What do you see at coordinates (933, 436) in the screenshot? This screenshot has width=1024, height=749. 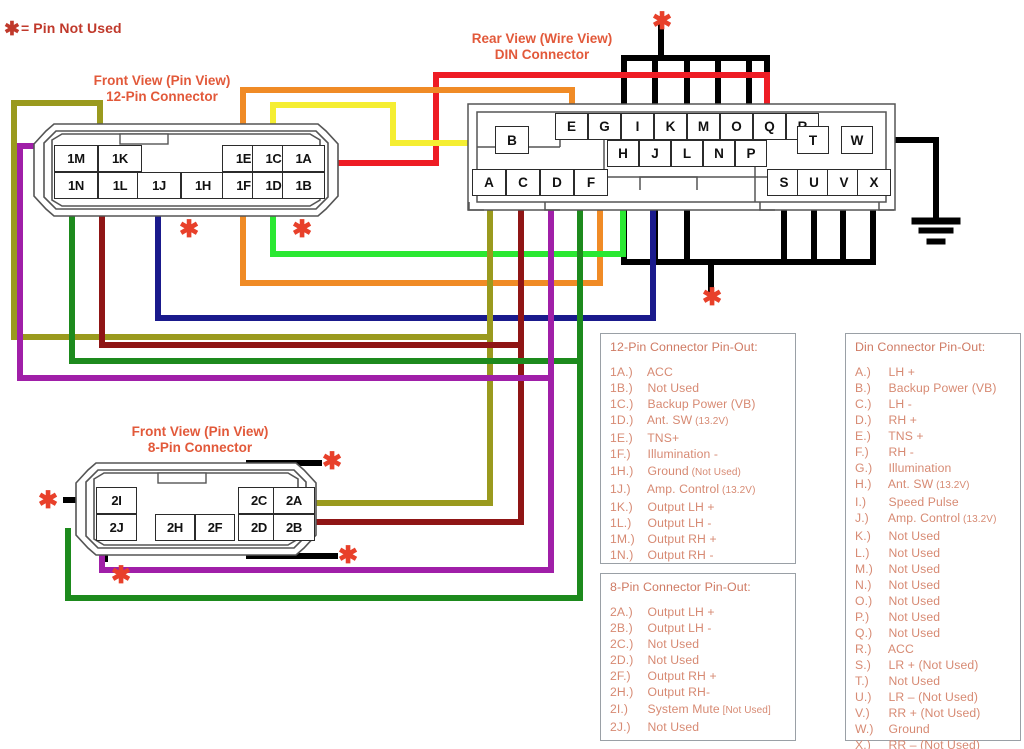 I see `pinout-row: E.) TNS +` at bounding box center [933, 436].